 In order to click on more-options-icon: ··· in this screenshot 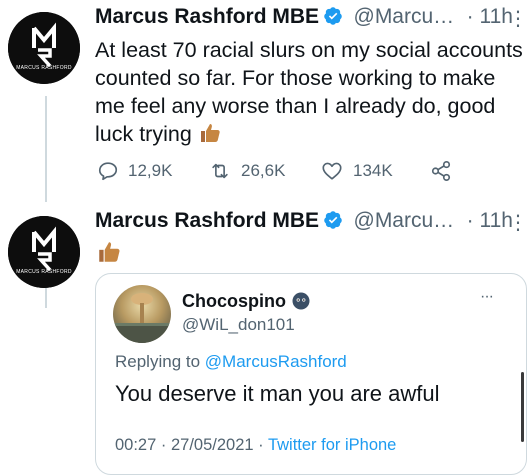, I will do `click(487, 297)`.